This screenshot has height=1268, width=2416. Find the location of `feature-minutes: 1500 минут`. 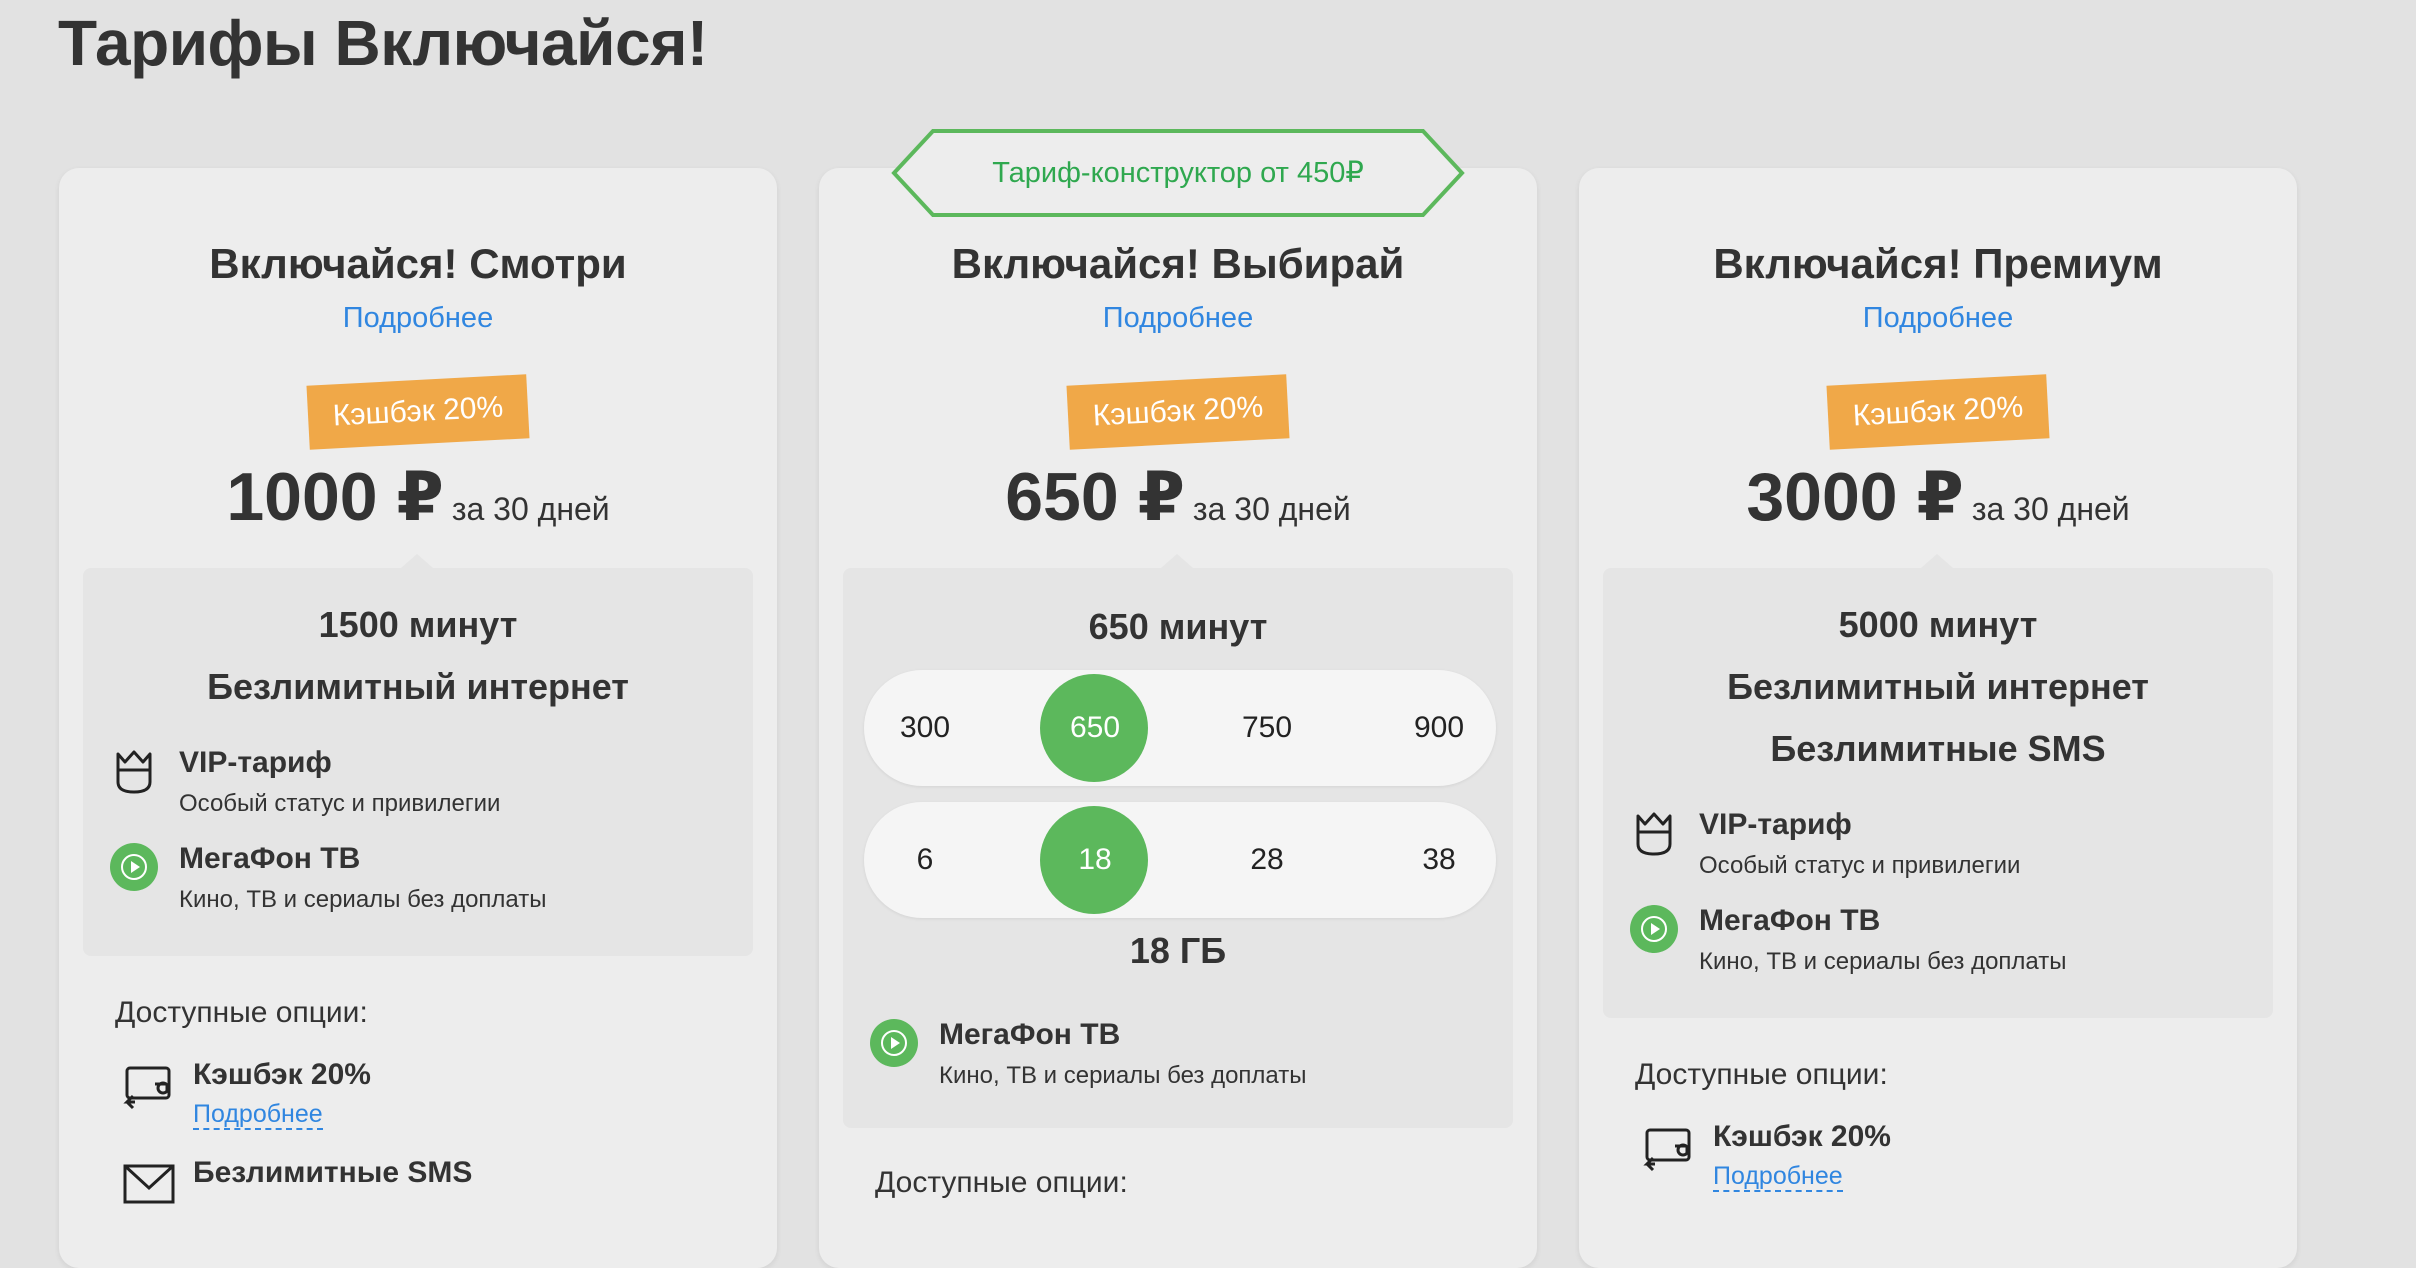

feature-minutes: 1500 минут is located at coordinates (418, 624).